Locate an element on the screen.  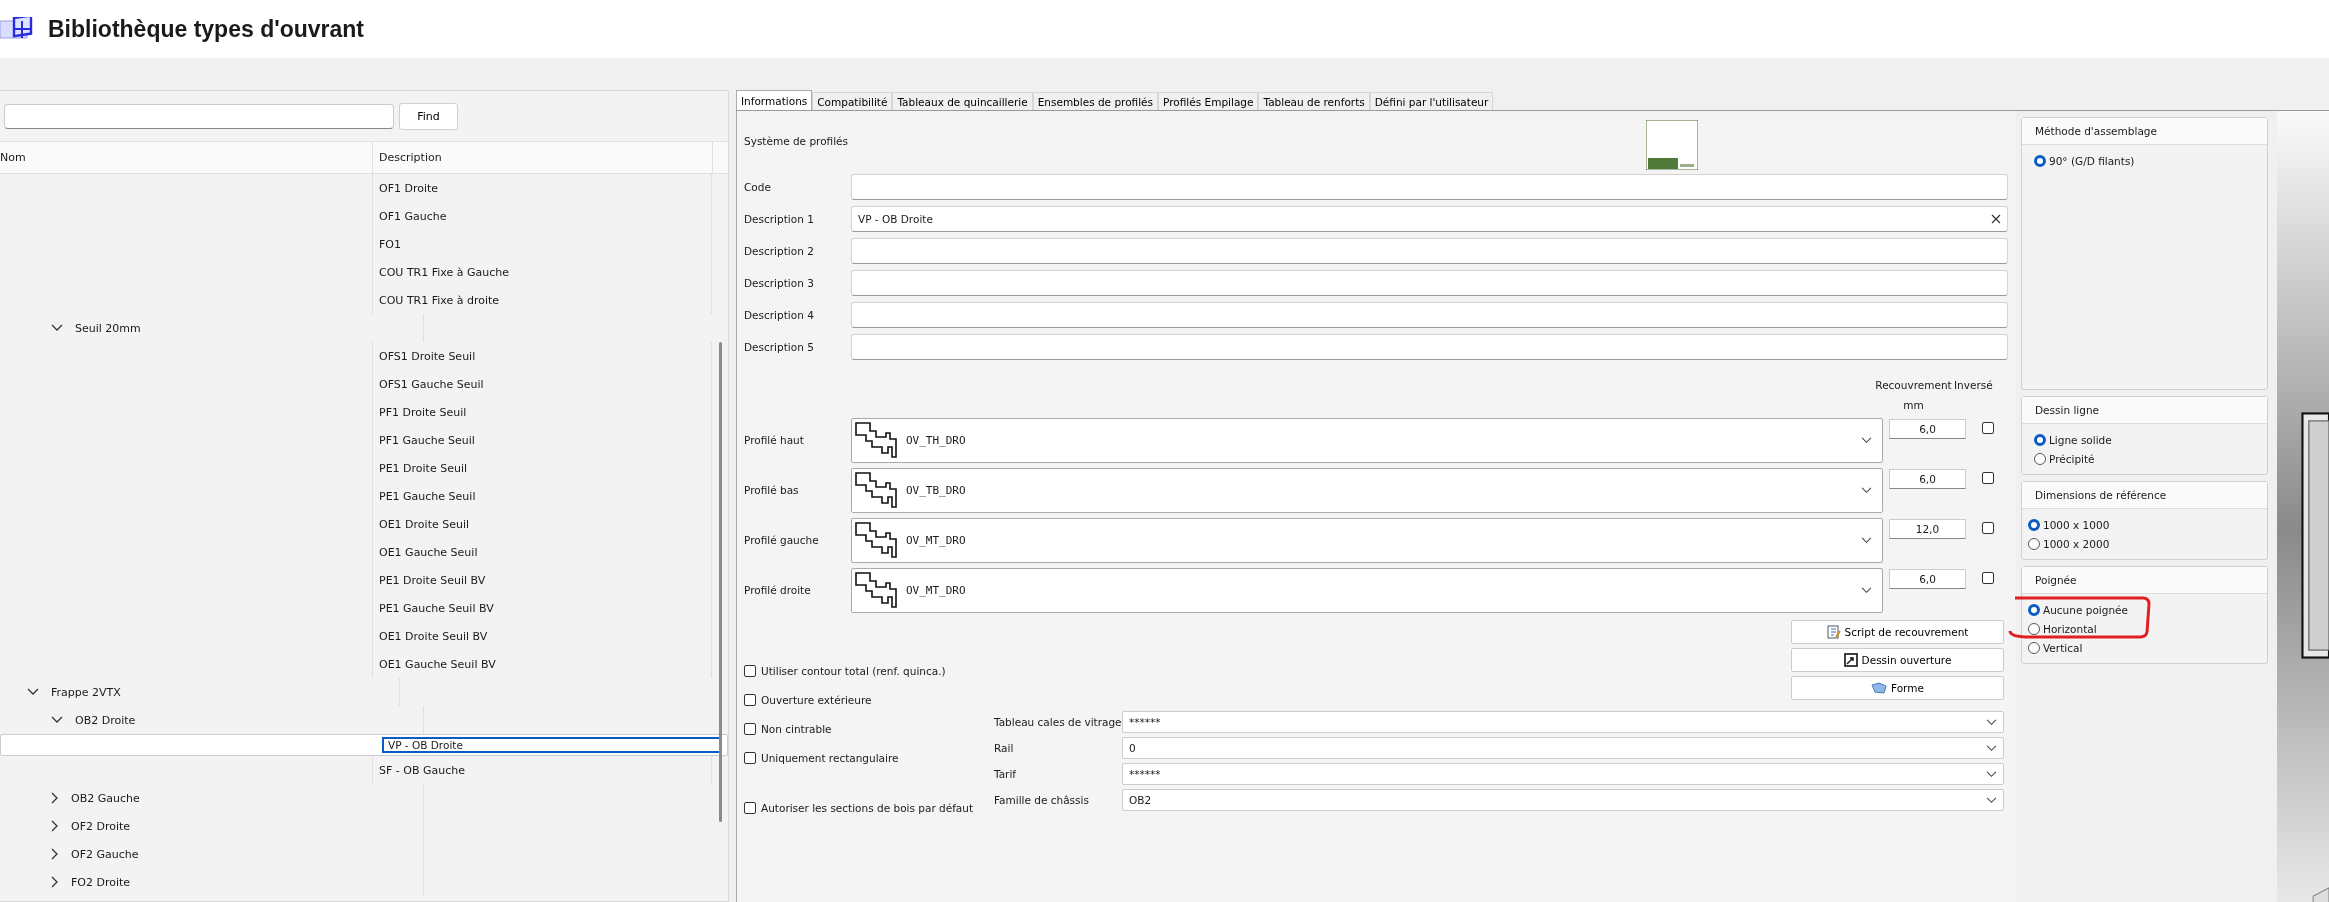
tree-row: OE1 Gauche Seuil BV is located at coordinates (364, 664).